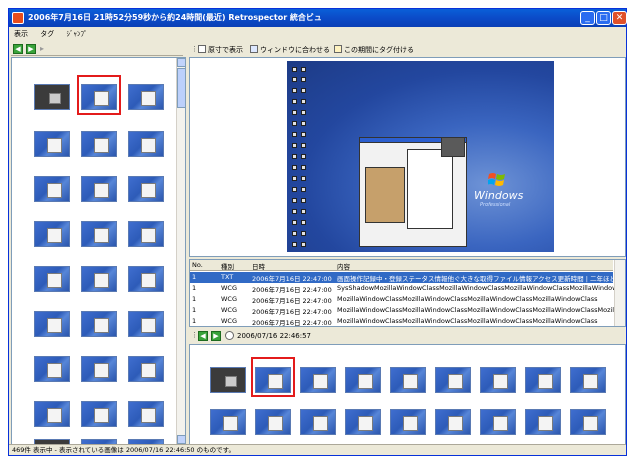 This screenshot has width=635, height=460. I want to click on strip-next-button: ▶, so click(216, 336).